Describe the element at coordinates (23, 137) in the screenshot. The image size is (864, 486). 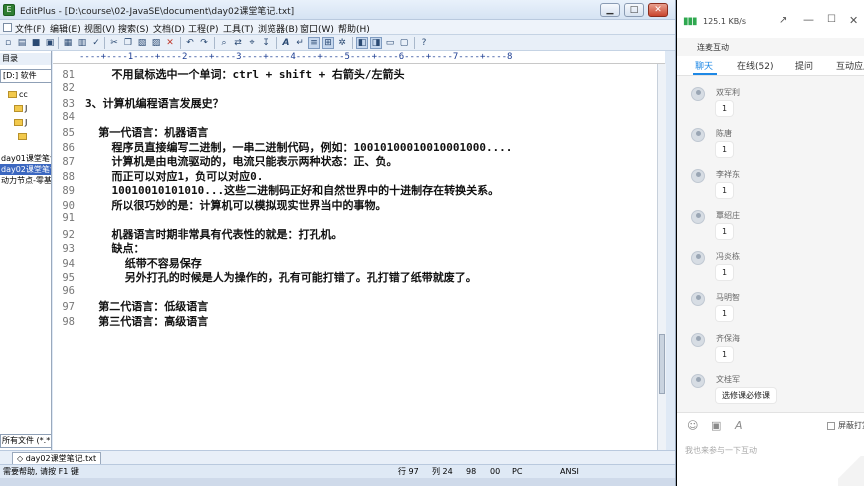
I see `folder-item` at that location.